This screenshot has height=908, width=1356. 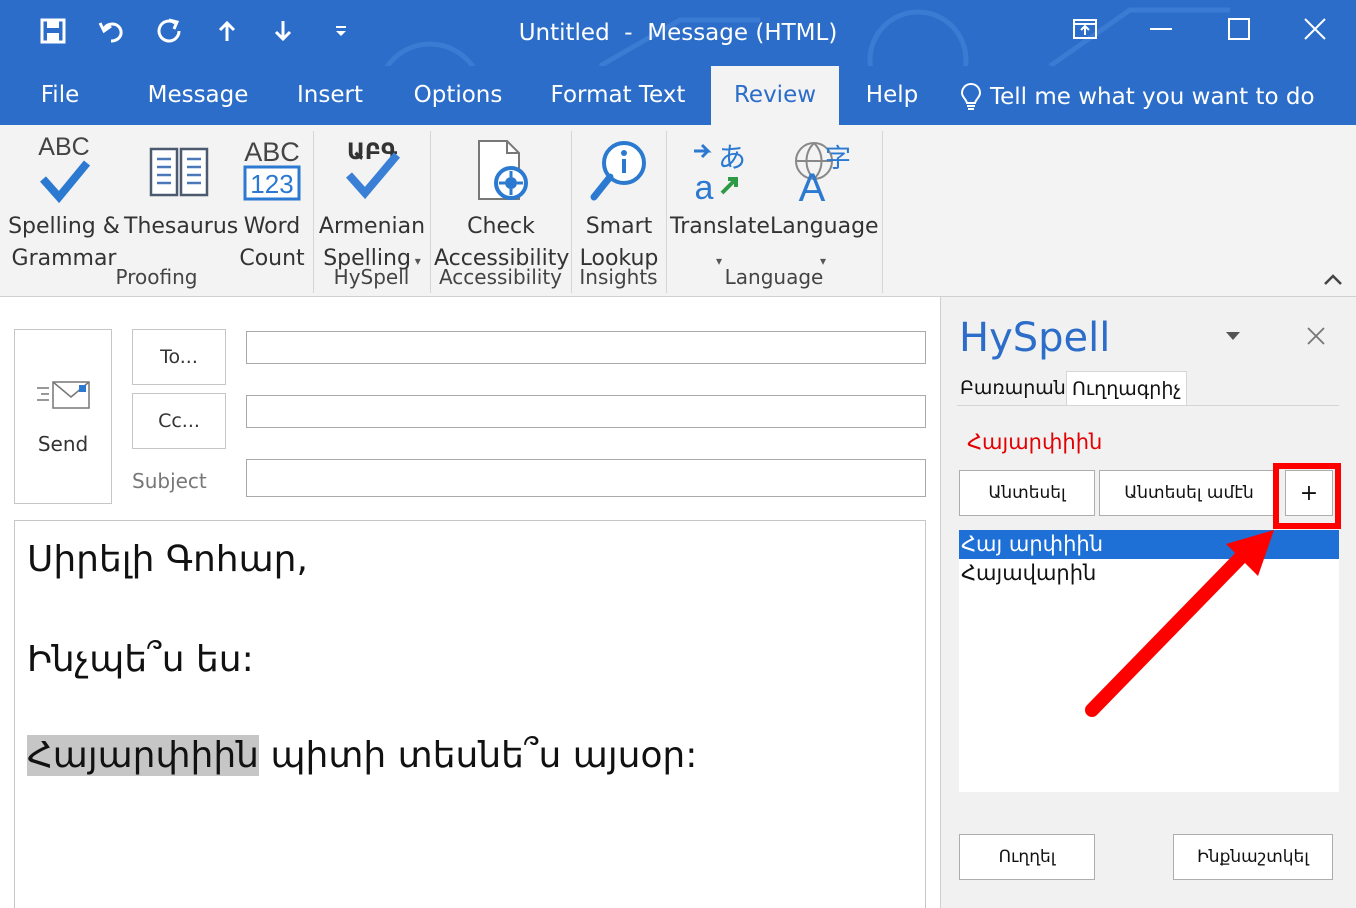 What do you see at coordinates (1149, 661) in the screenshot?
I see `suggestions-list: Հայ արփիին Հայավարին` at bounding box center [1149, 661].